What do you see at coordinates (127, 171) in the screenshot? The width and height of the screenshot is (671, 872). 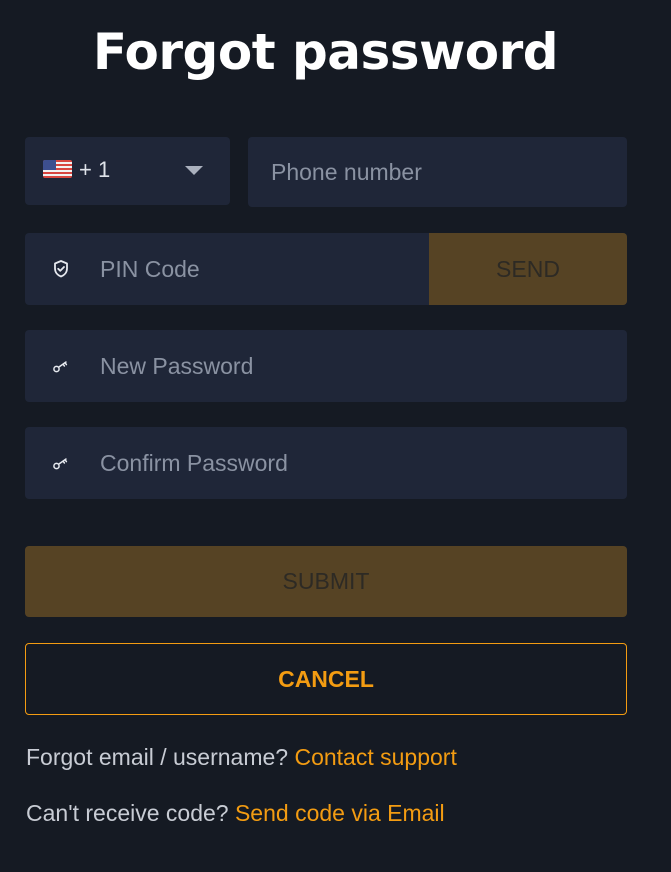 I see `country-code-select: + 1` at bounding box center [127, 171].